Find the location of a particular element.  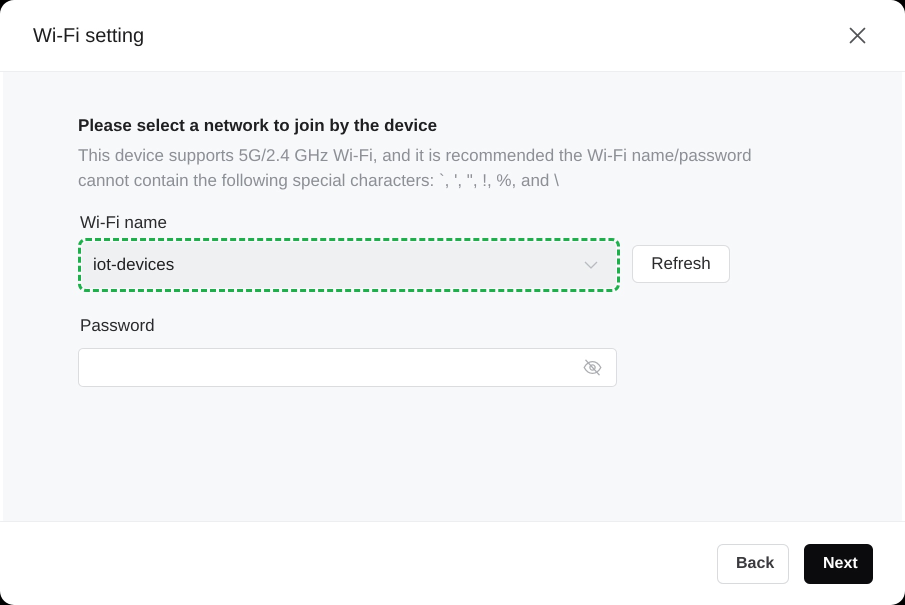

intro-heading: Please select a network to join by the device is located at coordinates (258, 126).